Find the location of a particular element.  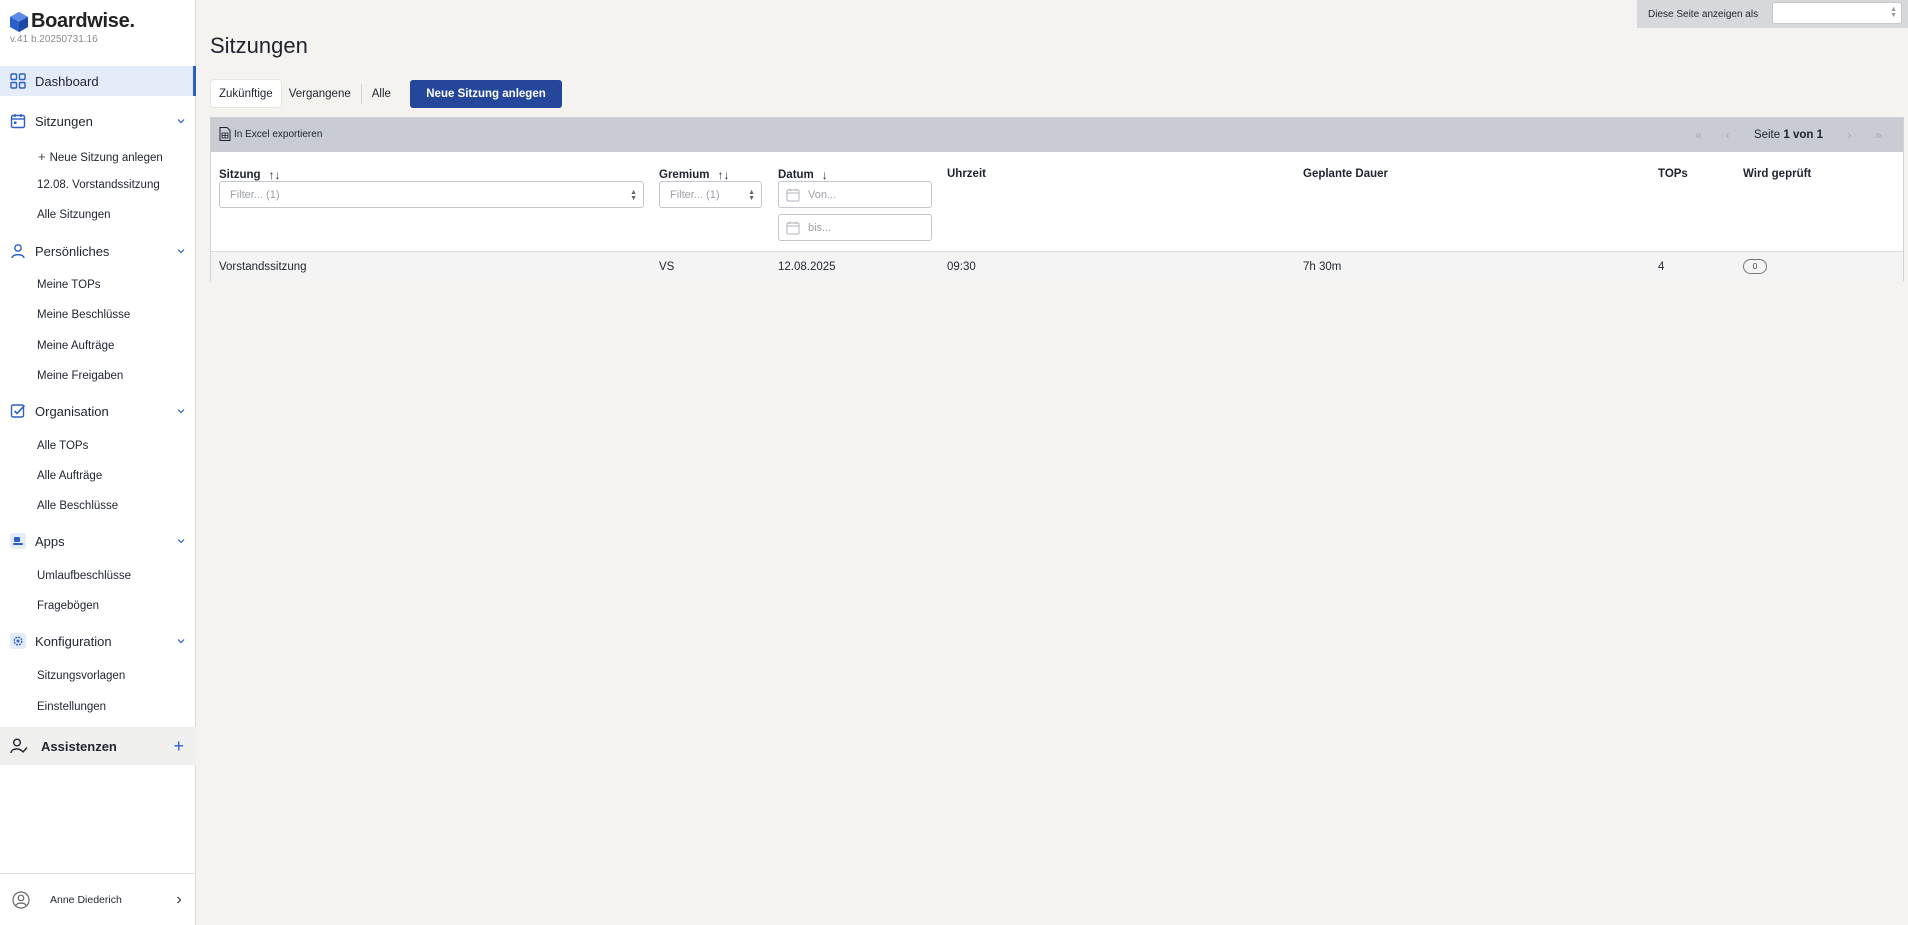

sidebar-item-my-tops: Meine TOPs is located at coordinates (69, 285).